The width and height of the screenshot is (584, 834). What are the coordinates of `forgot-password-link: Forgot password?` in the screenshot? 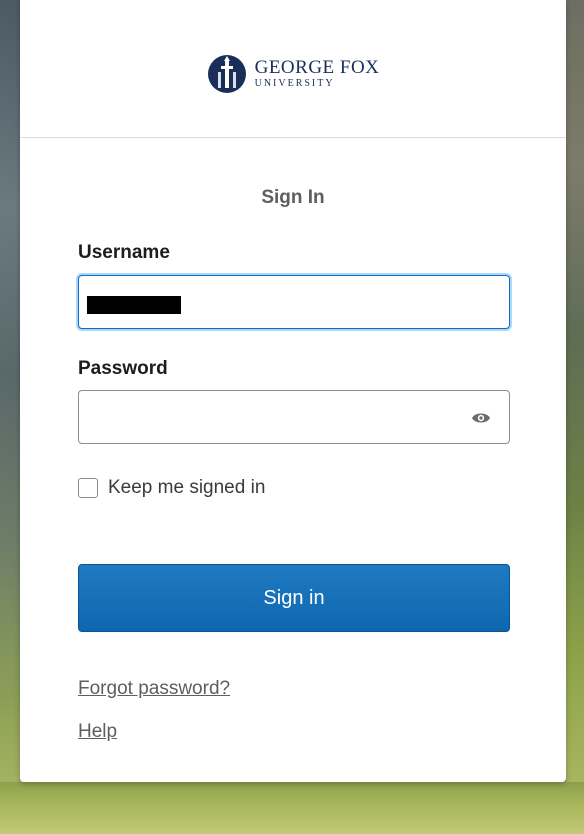 It's located at (154, 689).